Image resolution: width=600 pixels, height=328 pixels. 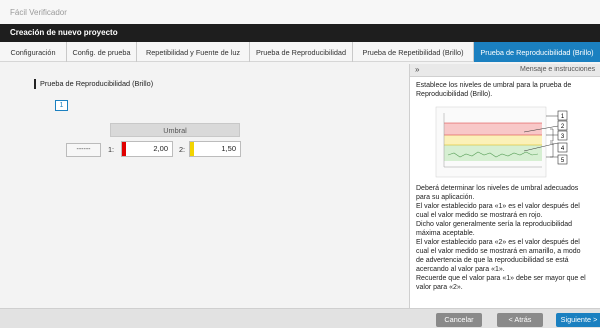 What do you see at coordinates (445, 197) in the screenshot?
I see `body-line: para su aplicación.` at bounding box center [445, 197].